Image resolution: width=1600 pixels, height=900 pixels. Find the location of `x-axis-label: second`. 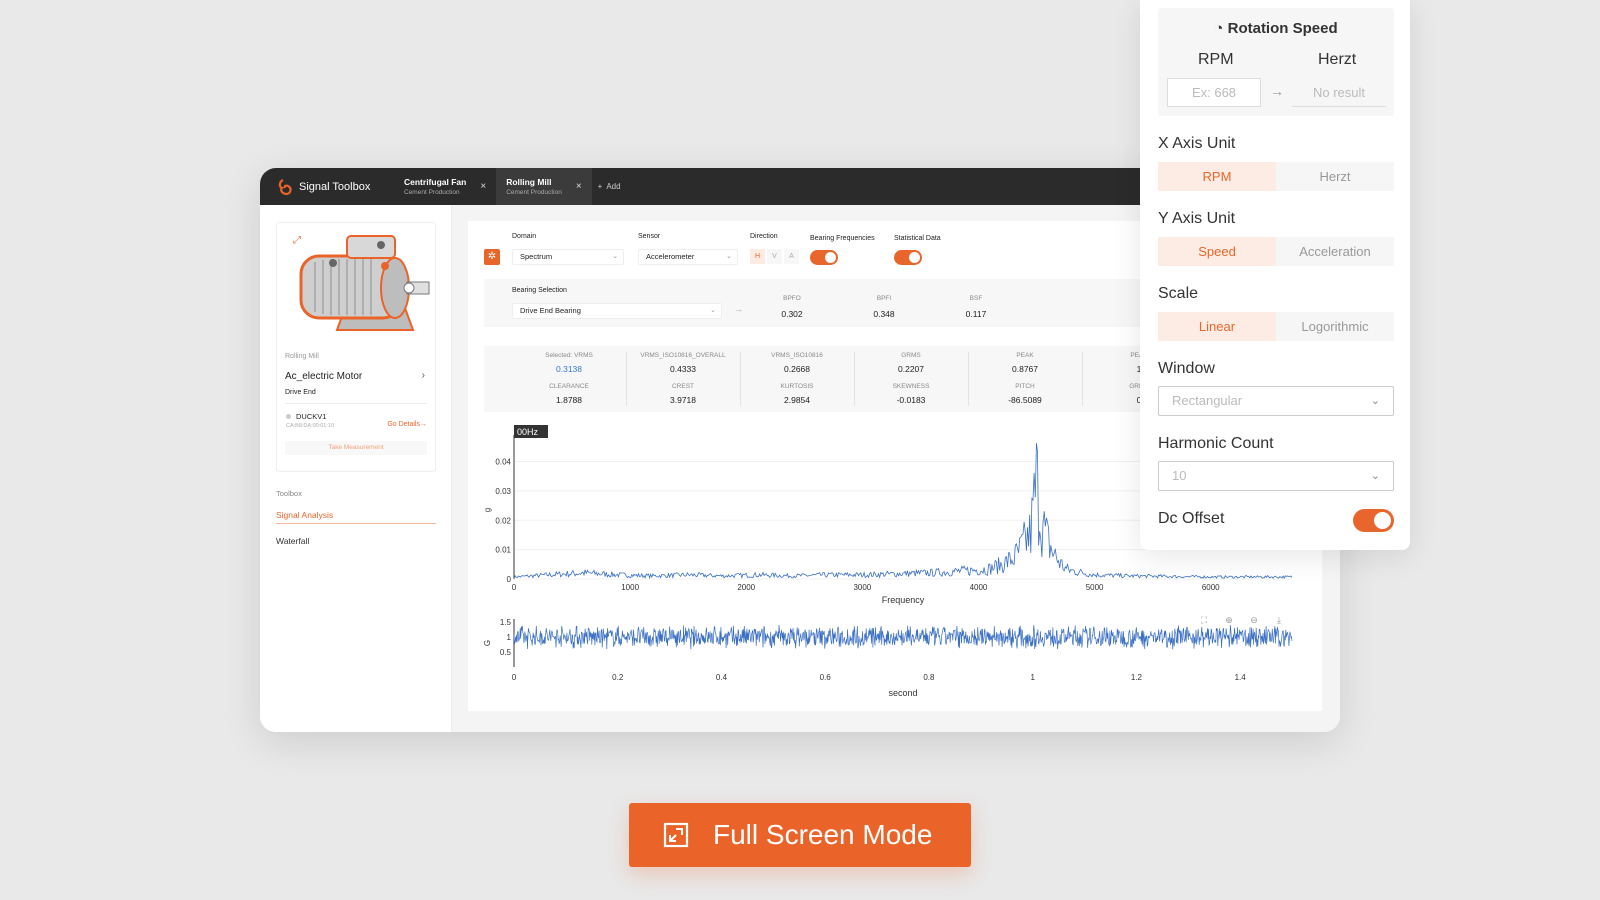

x-axis-label: second is located at coordinates (902, 693).